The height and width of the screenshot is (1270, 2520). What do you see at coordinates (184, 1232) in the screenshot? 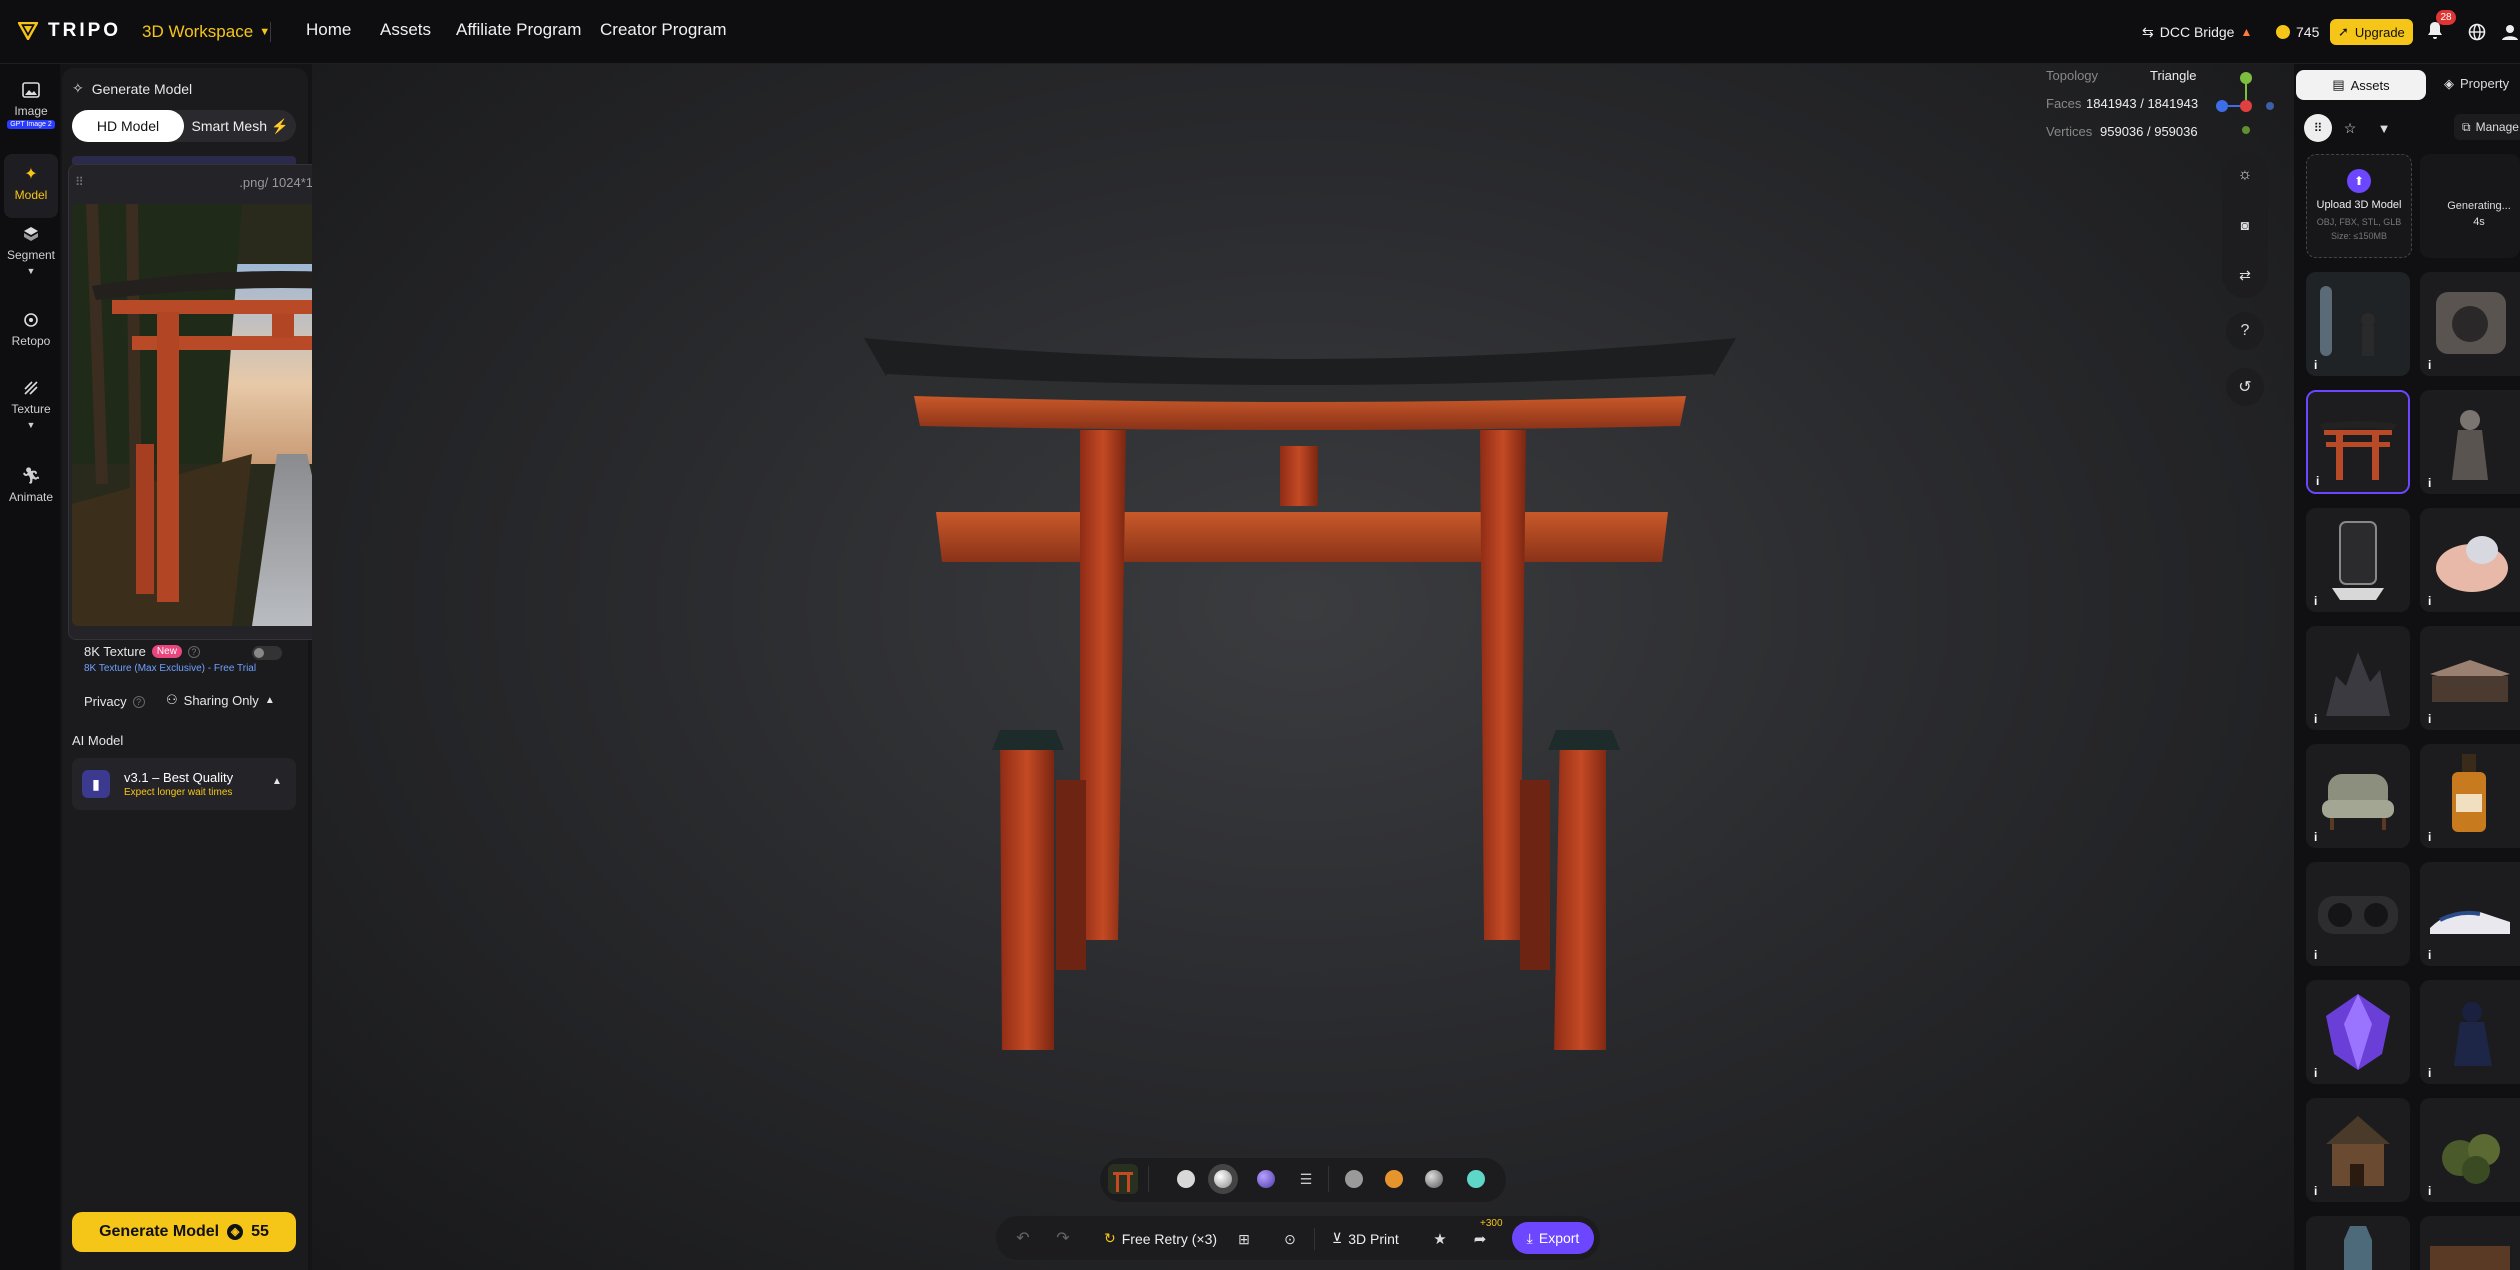
I see `generate-model-button: Generate Model ◈ 55` at bounding box center [184, 1232].